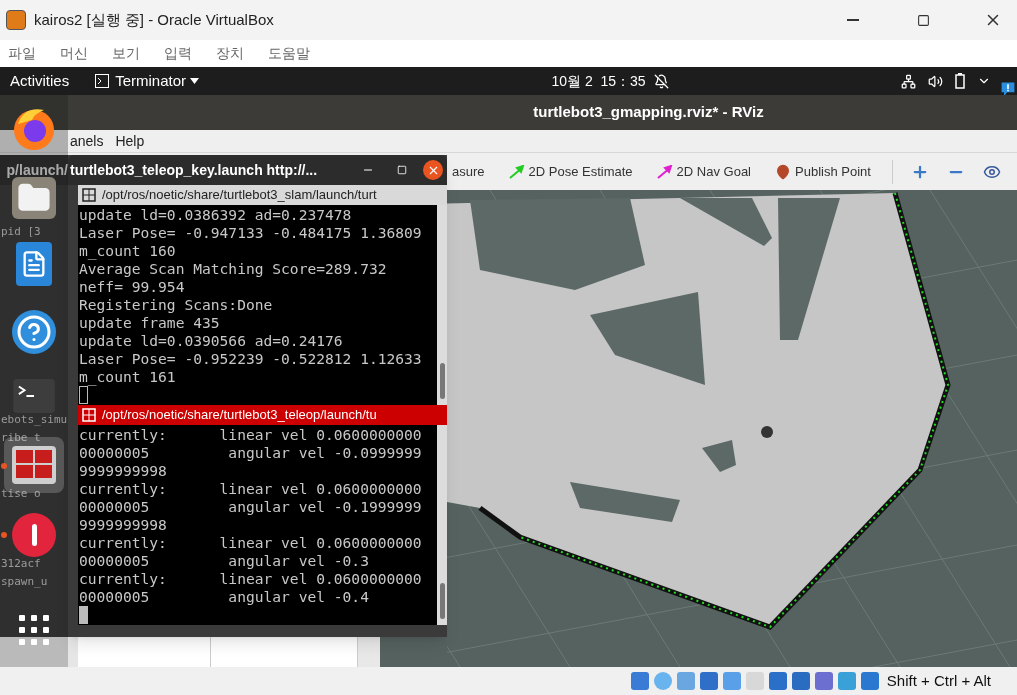 The image size is (1017, 695). Describe the element at coordinates (154, 19) in the screenshot. I see `window-title: kairos2 [실행 중] - Oracle VirtualBox` at that location.